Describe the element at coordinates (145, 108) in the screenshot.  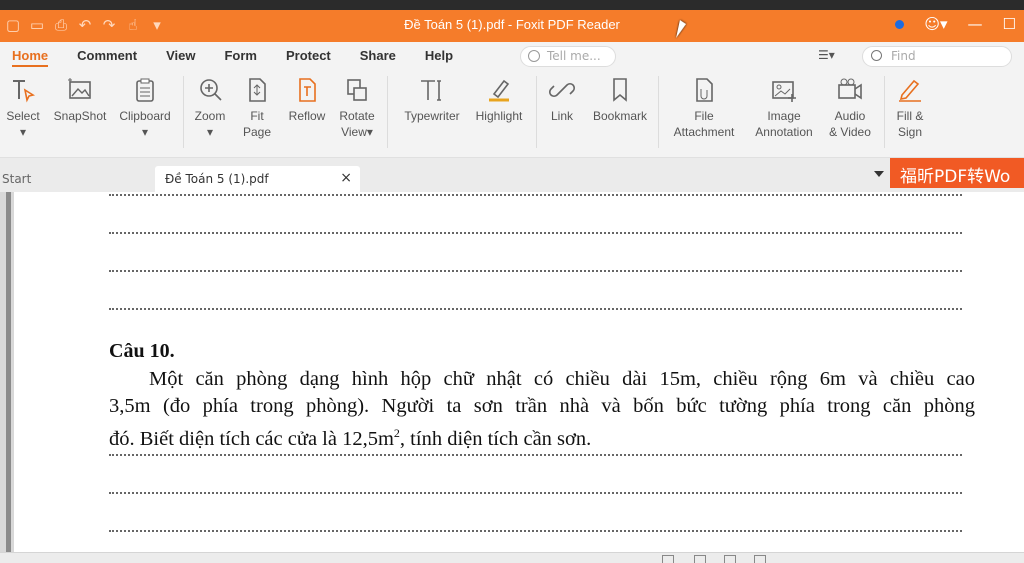
I see `clipboard-button: Clipboard ▾` at that location.